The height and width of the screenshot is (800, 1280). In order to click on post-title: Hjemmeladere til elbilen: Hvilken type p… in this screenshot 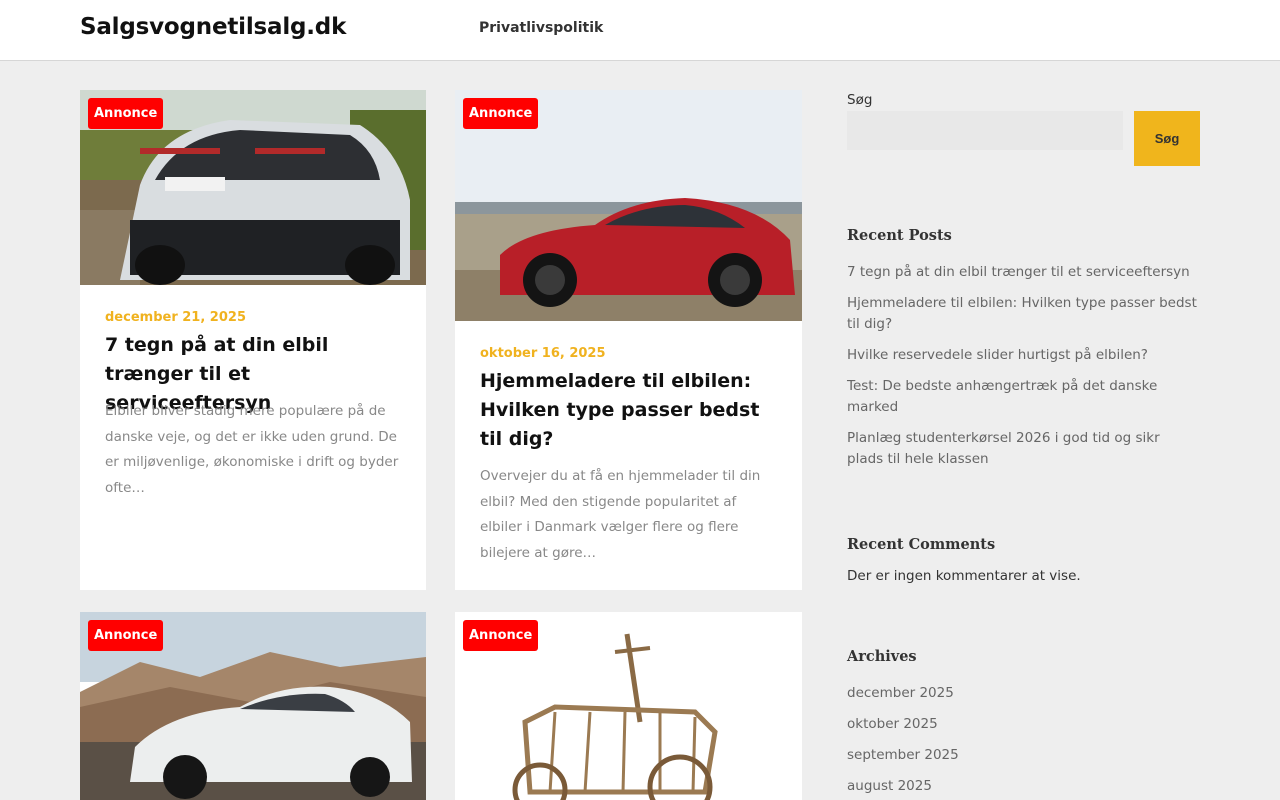, I will do `click(625, 410)`.